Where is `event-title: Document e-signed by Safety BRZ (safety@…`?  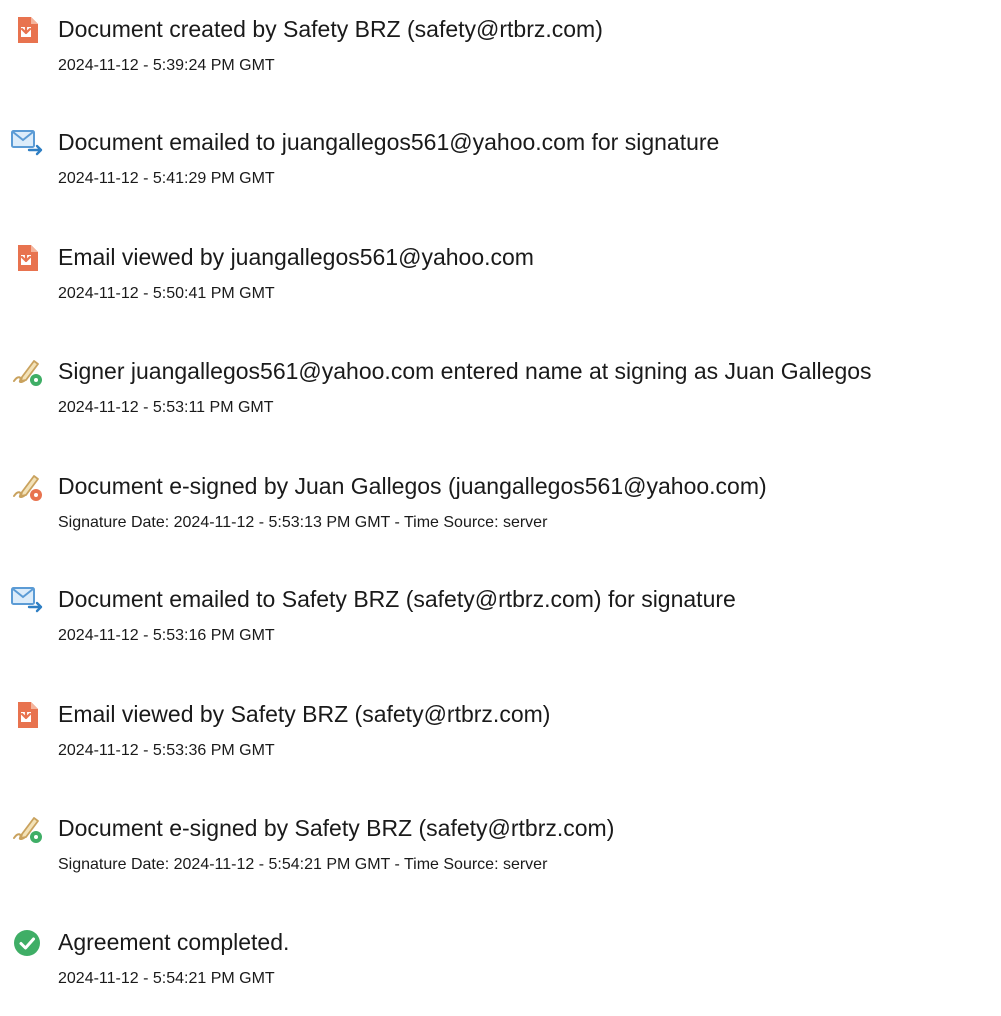
event-title: Document e-signed by Safety BRZ (safety@… is located at coordinates (336, 828).